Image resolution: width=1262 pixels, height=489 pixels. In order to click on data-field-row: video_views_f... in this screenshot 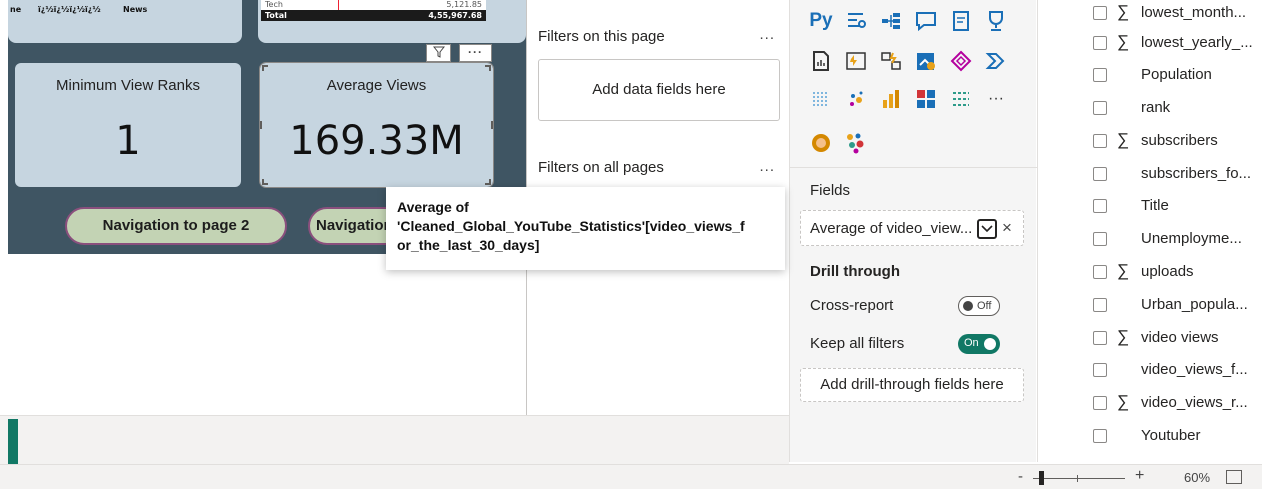, I will do `click(1150, 371)`.